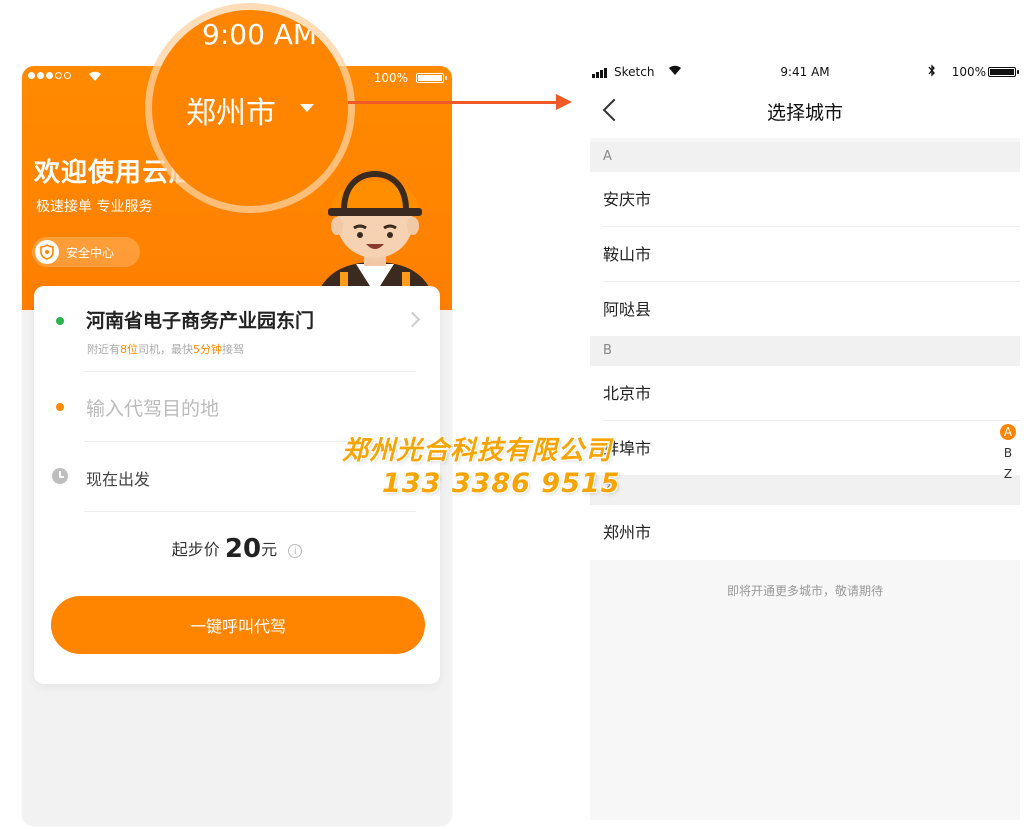 Image resolution: width=1024 pixels, height=829 pixels. Describe the element at coordinates (805, 351) in the screenshot. I see `section-header-b: B` at that location.